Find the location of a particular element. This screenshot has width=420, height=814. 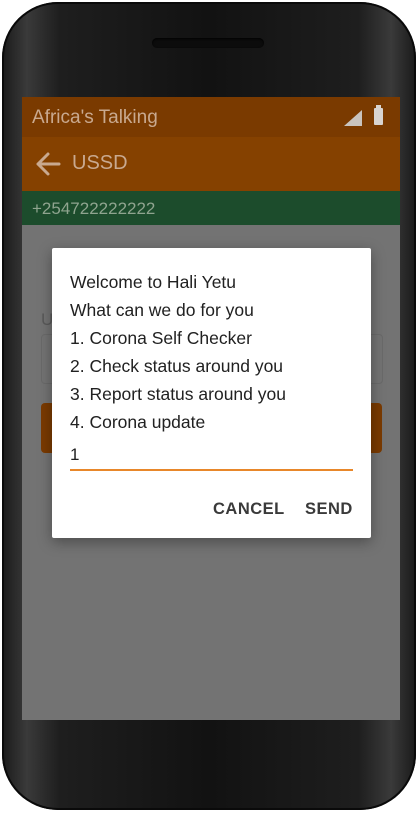

app-bar: USSD is located at coordinates (211, 164).